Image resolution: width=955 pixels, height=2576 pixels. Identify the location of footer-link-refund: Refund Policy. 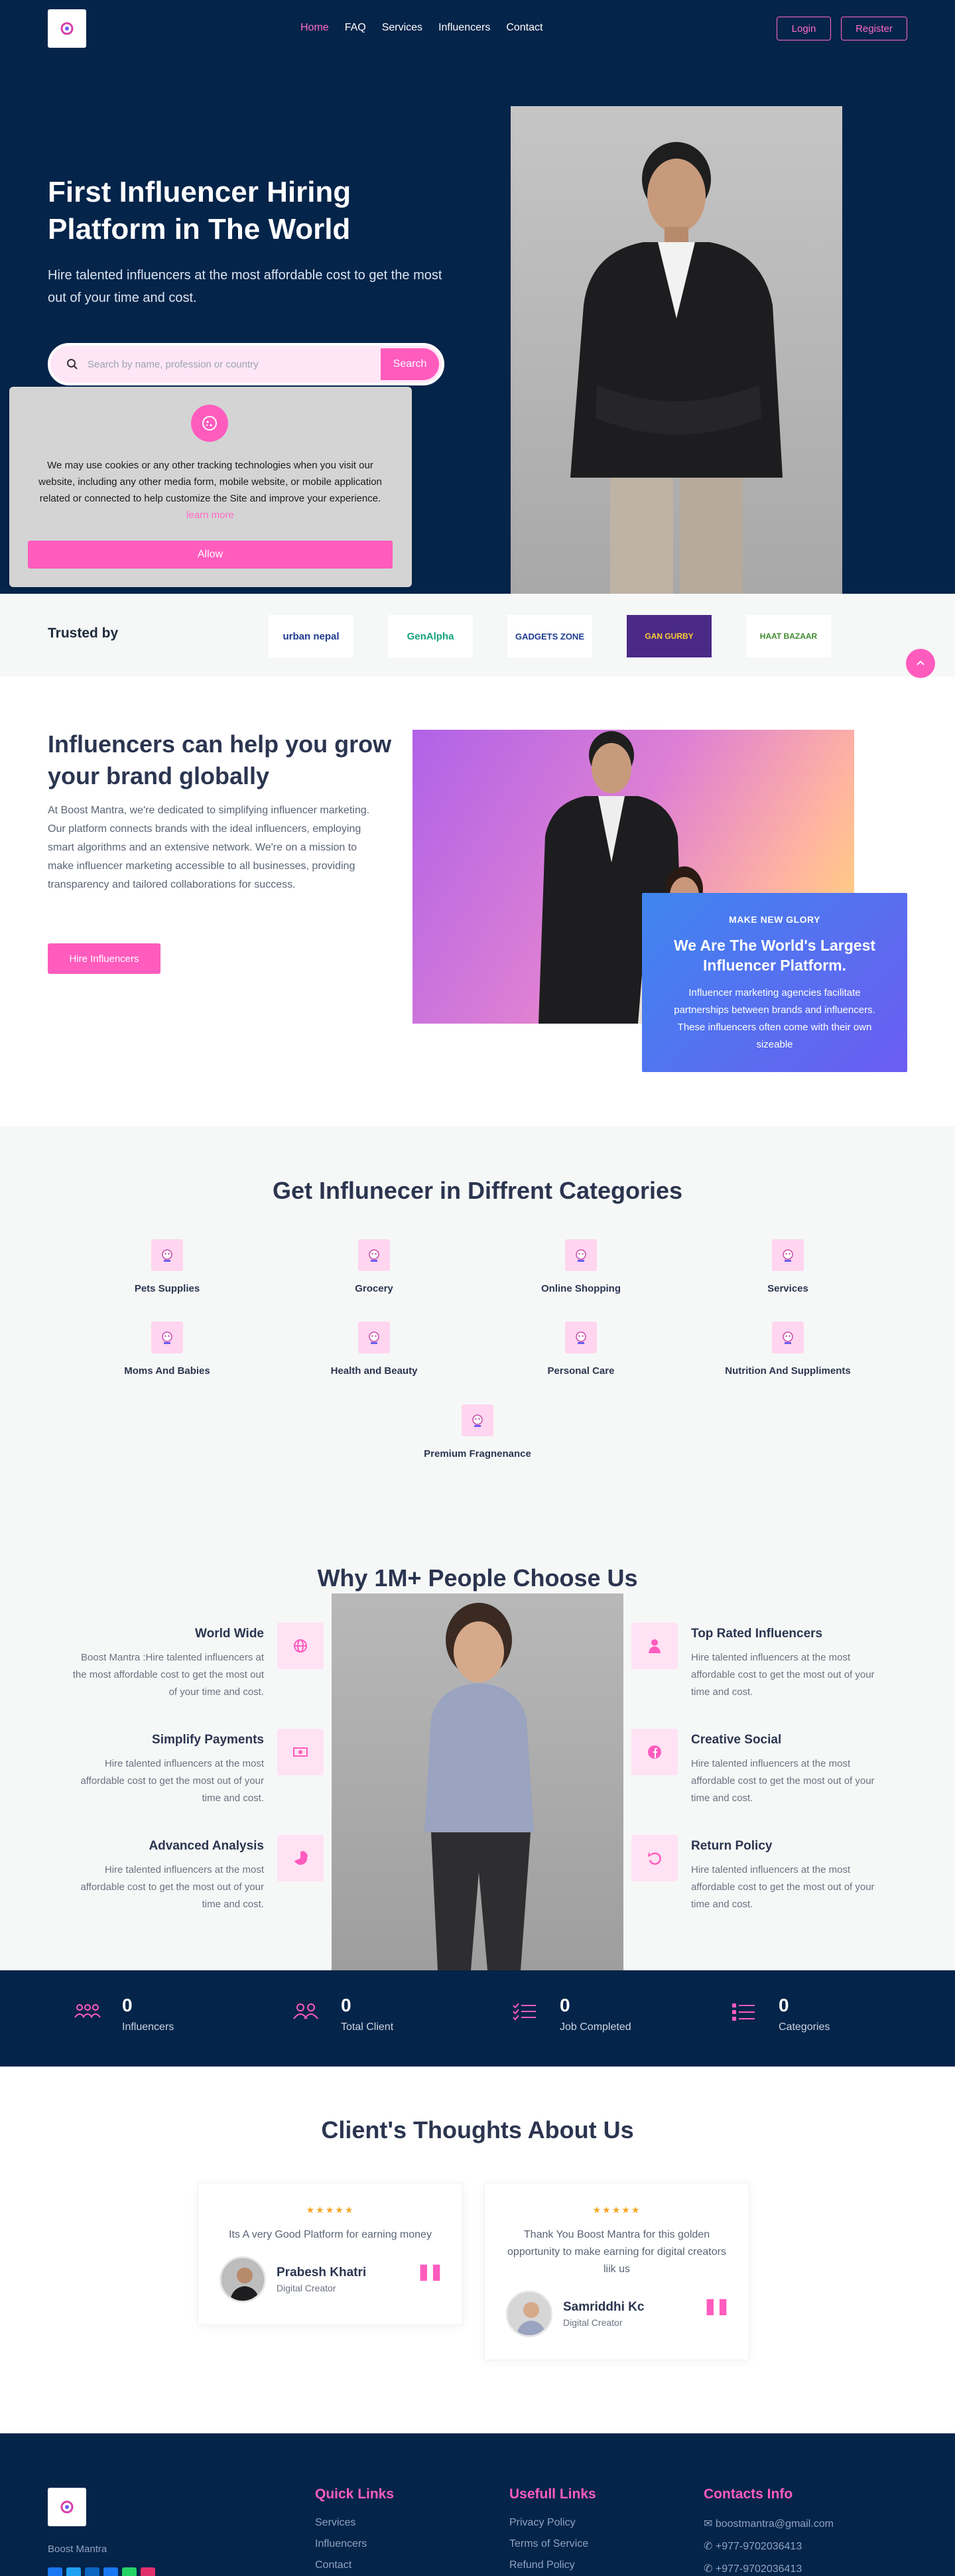
(552, 2565).